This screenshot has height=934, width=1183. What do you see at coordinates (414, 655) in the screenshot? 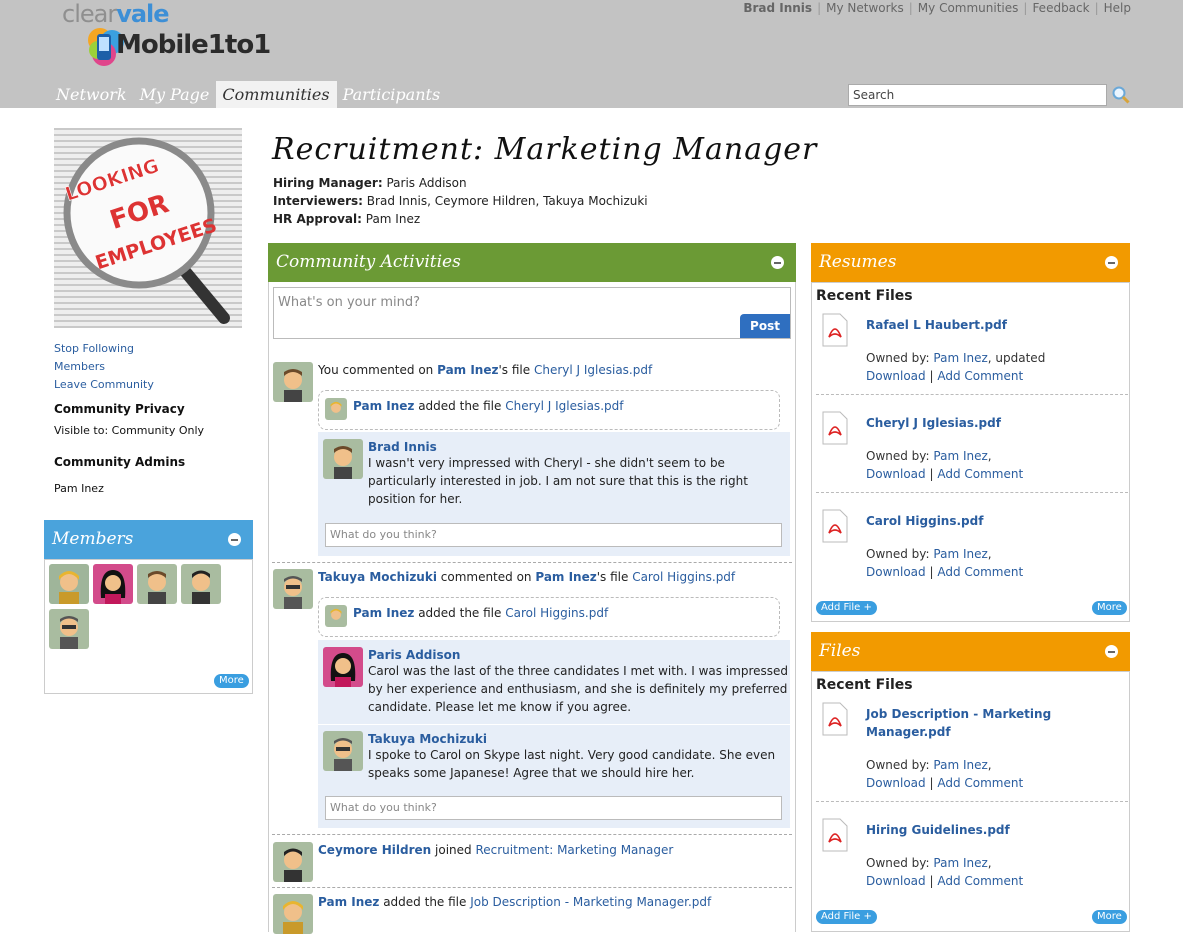
I see `commenter-link: Paris Addison` at bounding box center [414, 655].